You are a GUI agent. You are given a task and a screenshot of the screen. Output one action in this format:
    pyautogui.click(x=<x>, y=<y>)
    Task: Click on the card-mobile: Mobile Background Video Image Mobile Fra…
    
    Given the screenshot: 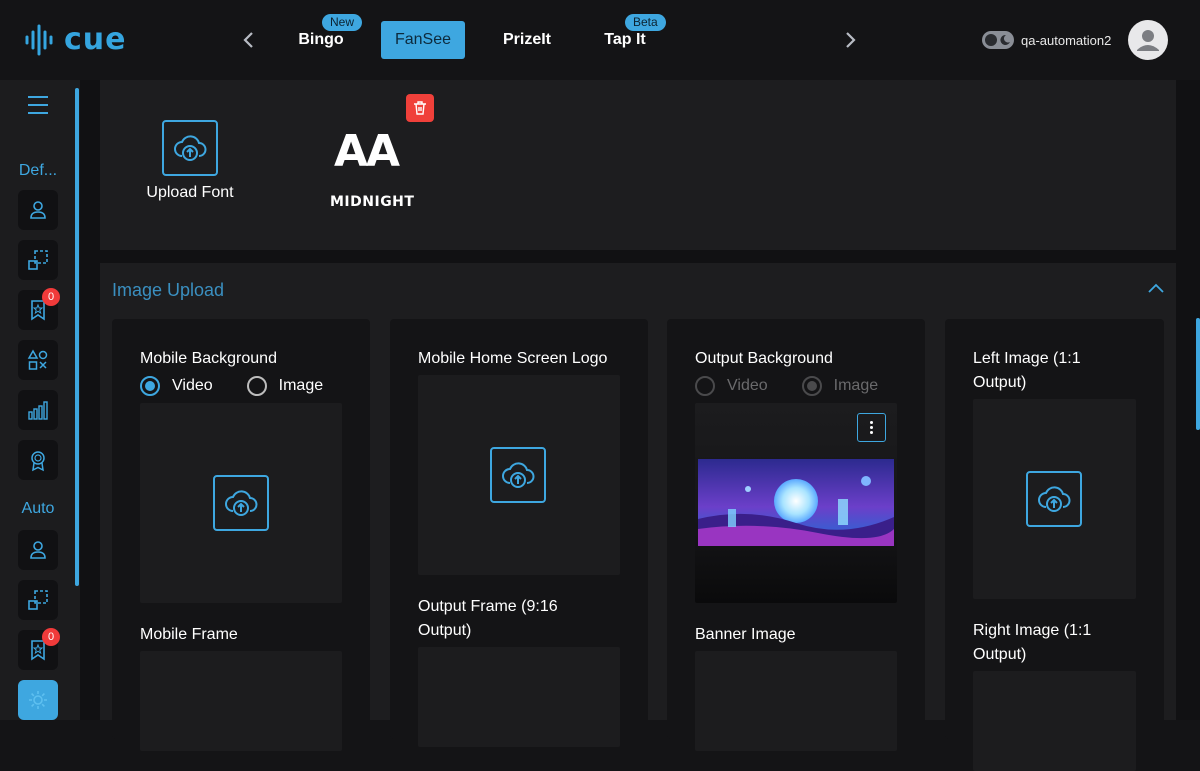 What is the action you would take?
    pyautogui.click(x=241, y=535)
    